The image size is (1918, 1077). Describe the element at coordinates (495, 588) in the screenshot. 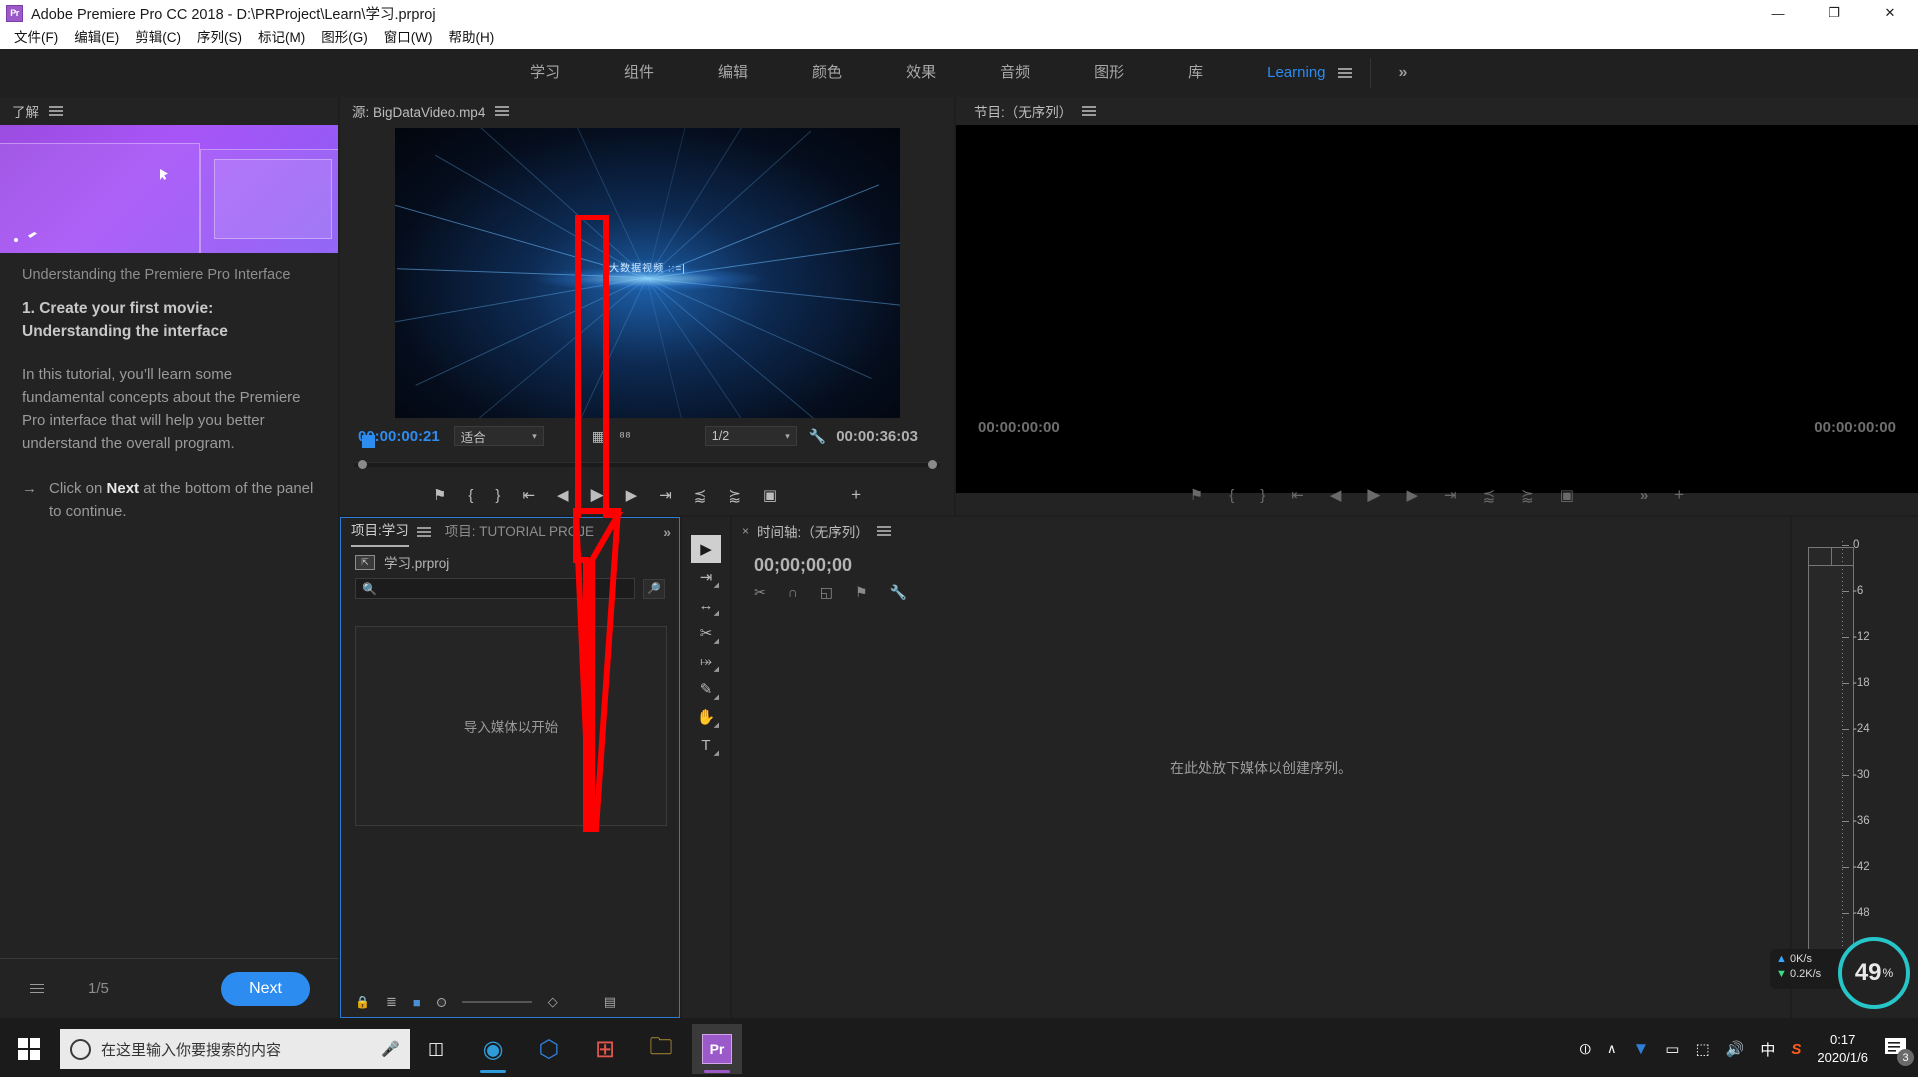

I see `project-search-input: 🔍` at that location.